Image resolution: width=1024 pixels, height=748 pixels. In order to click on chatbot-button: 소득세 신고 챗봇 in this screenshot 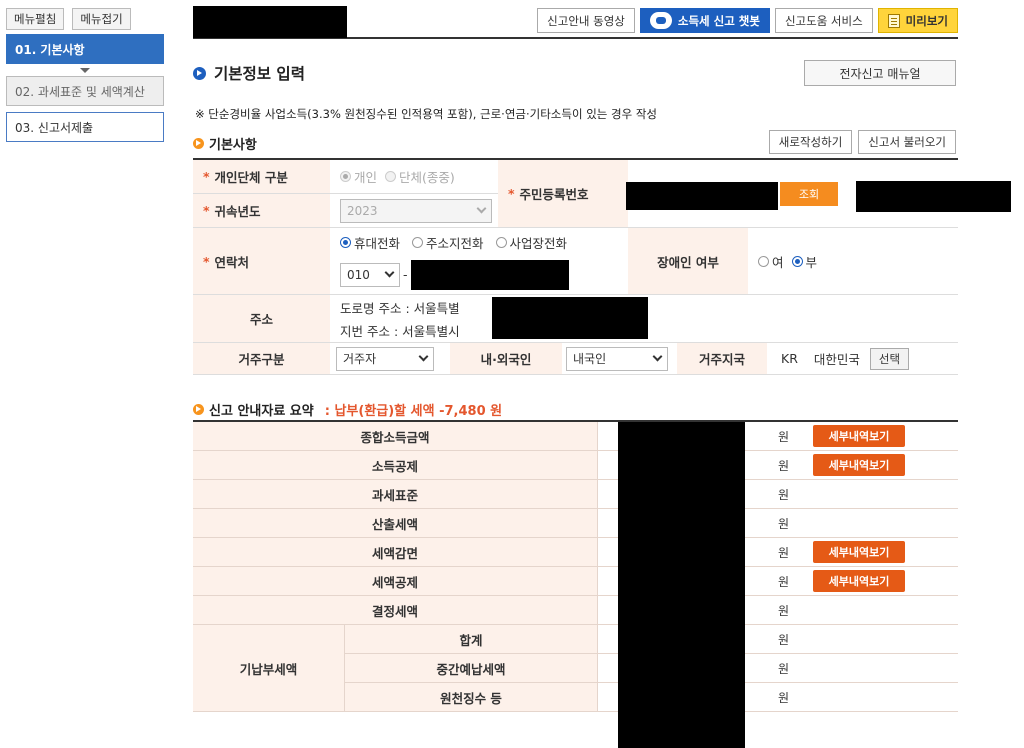, I will do `click(704, 20)`.